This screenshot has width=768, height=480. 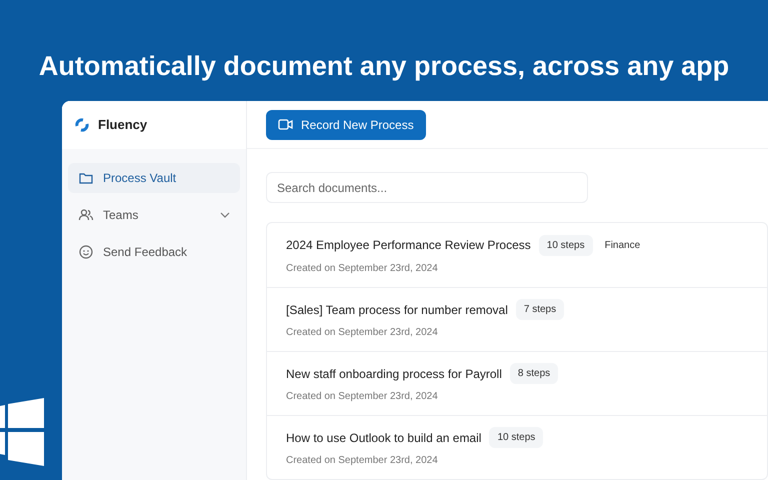 I want to click on smiley-icon, so click(x=86, y=252).